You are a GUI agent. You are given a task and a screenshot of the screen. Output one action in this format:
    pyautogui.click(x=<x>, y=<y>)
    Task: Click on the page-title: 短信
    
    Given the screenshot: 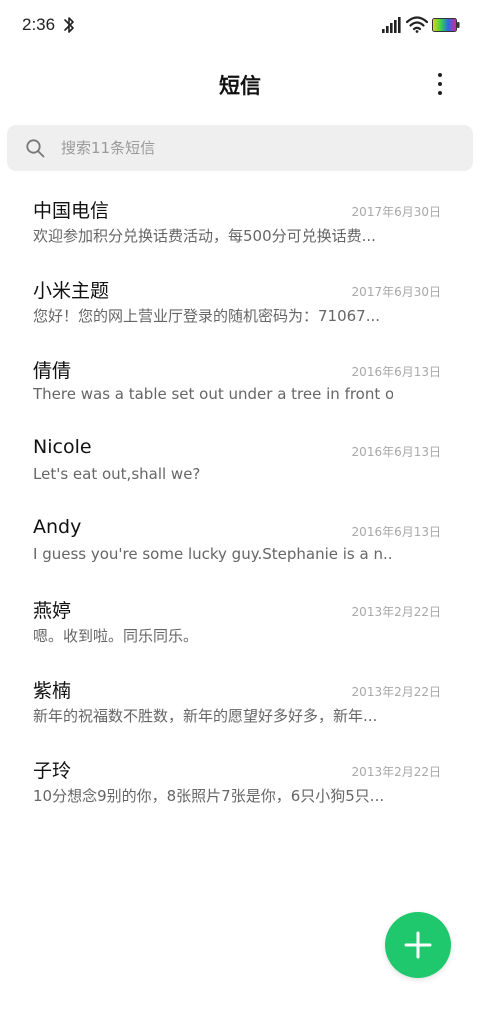 What is the action you would take?
    pyautogui.click(x=240, y=86)
    